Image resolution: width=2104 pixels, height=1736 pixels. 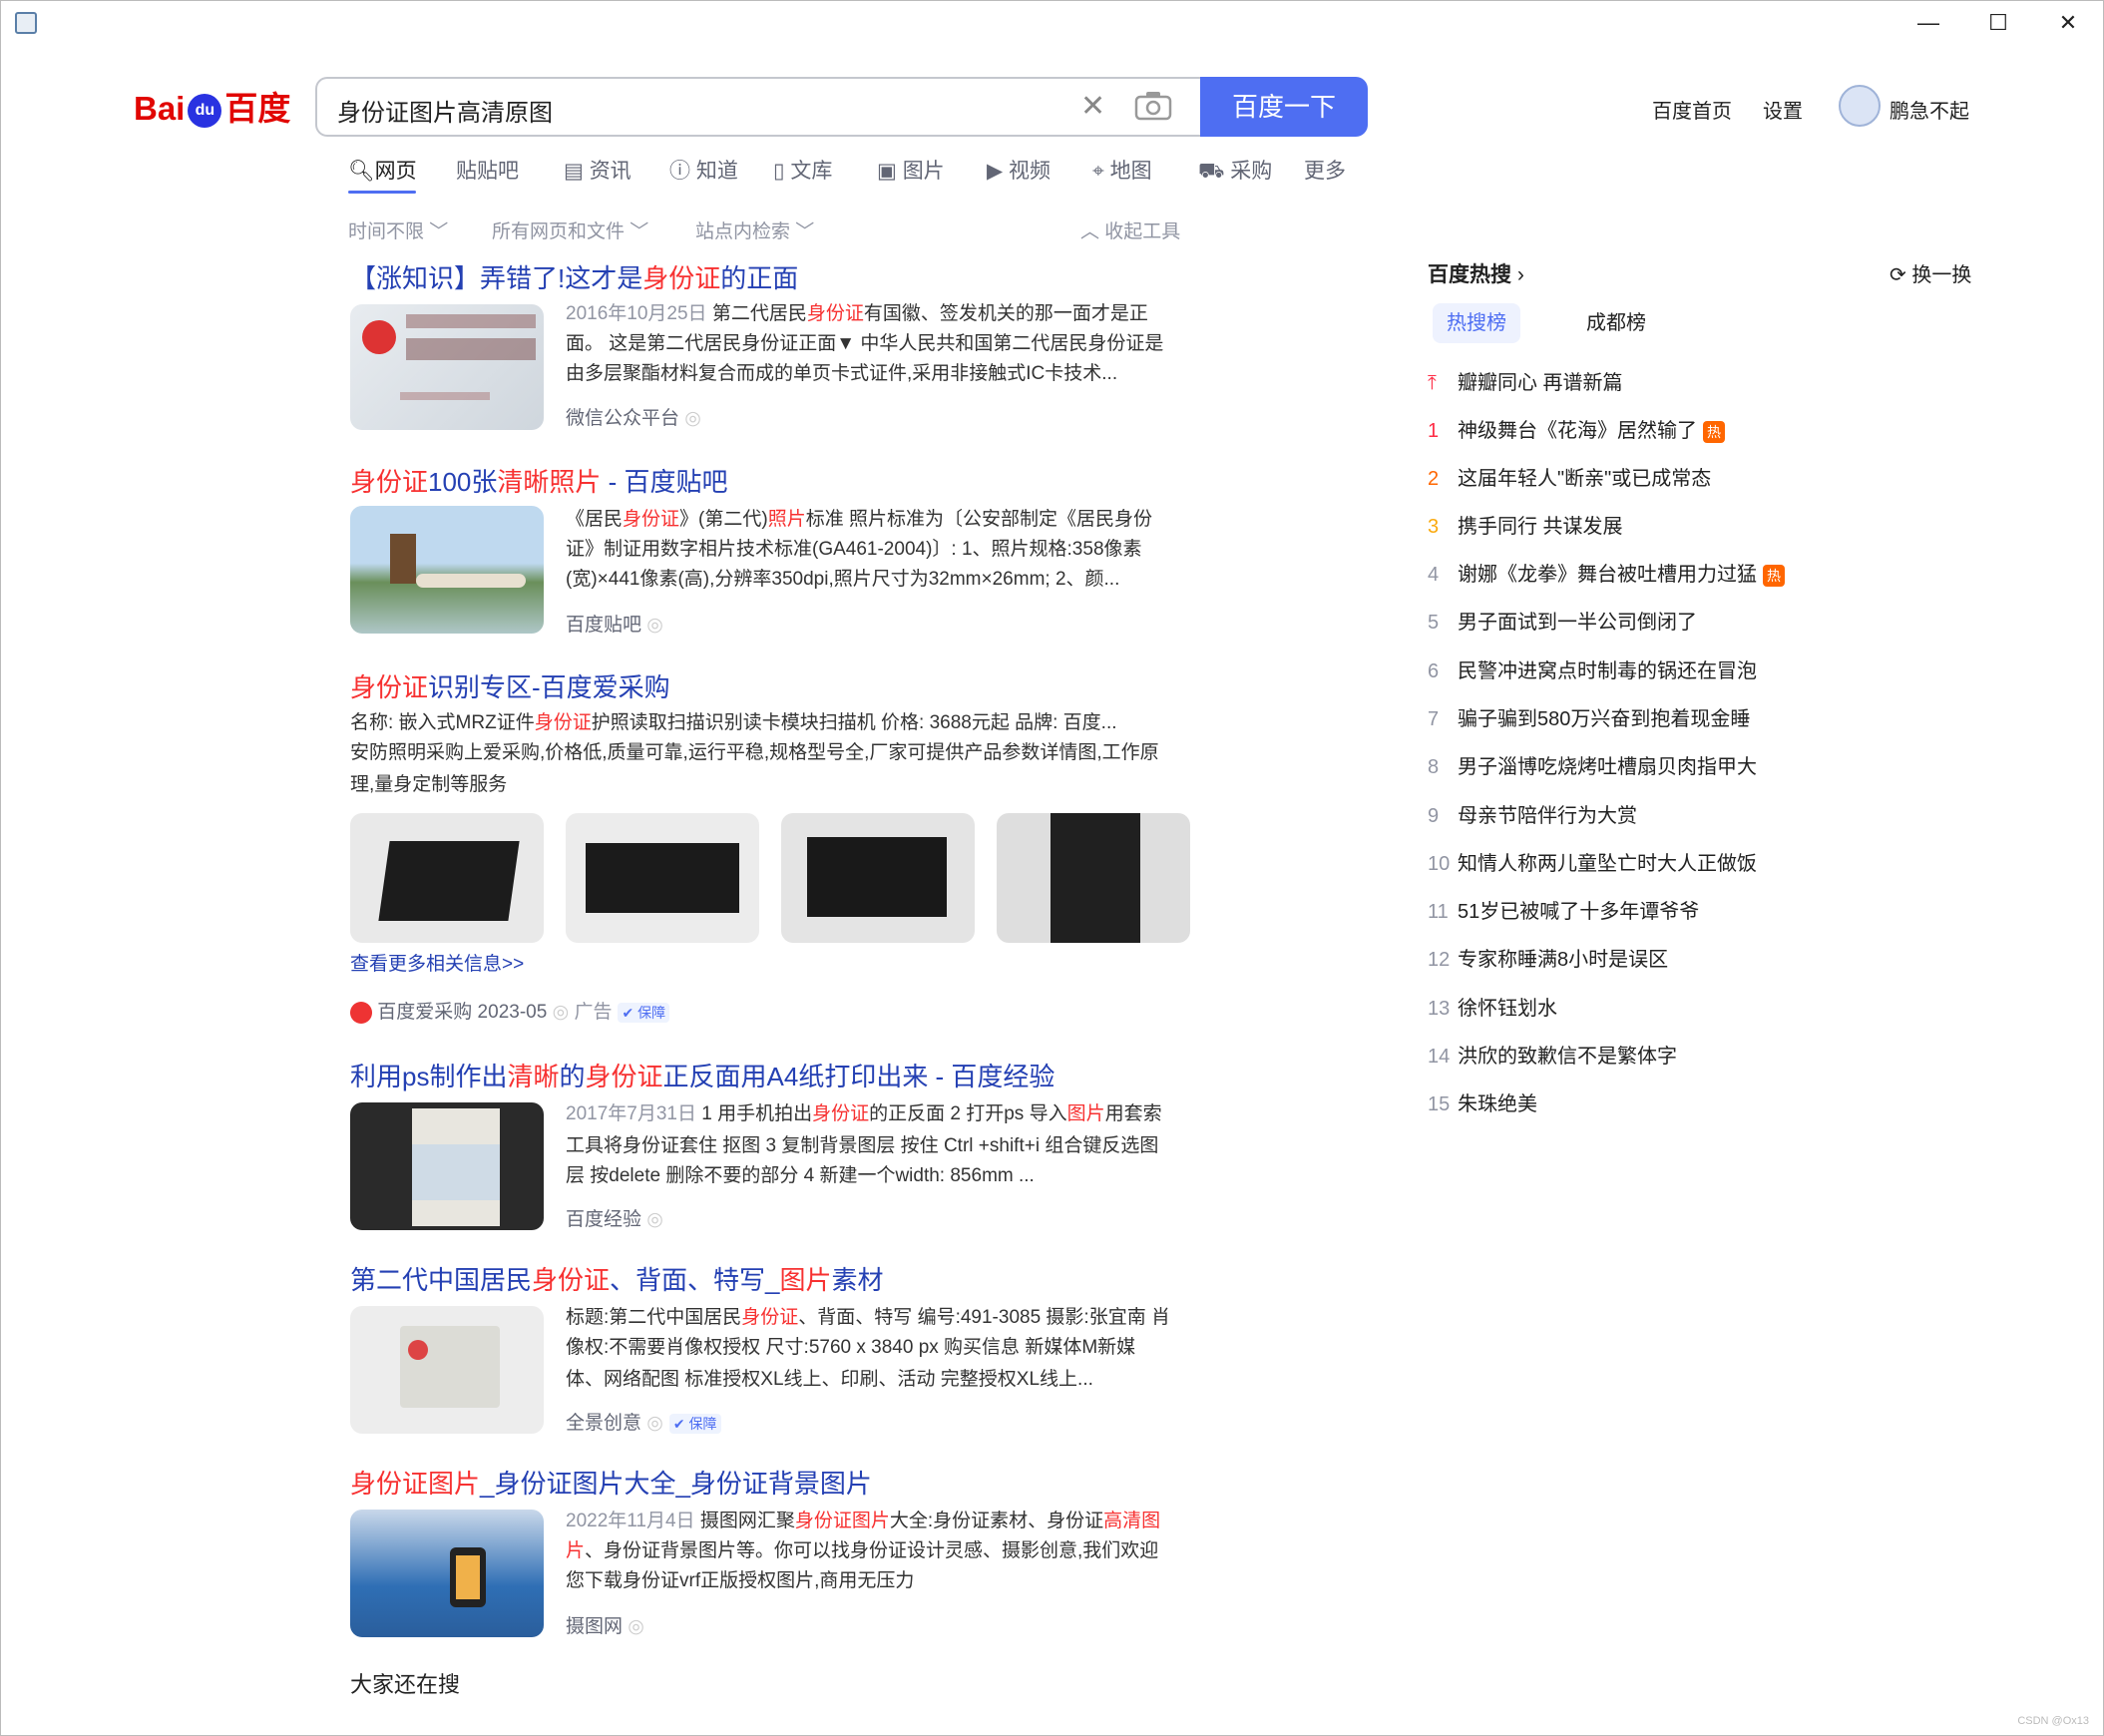 I want to click on tab-purchase: ⛟ 采购, so click(x=1235, y=170).